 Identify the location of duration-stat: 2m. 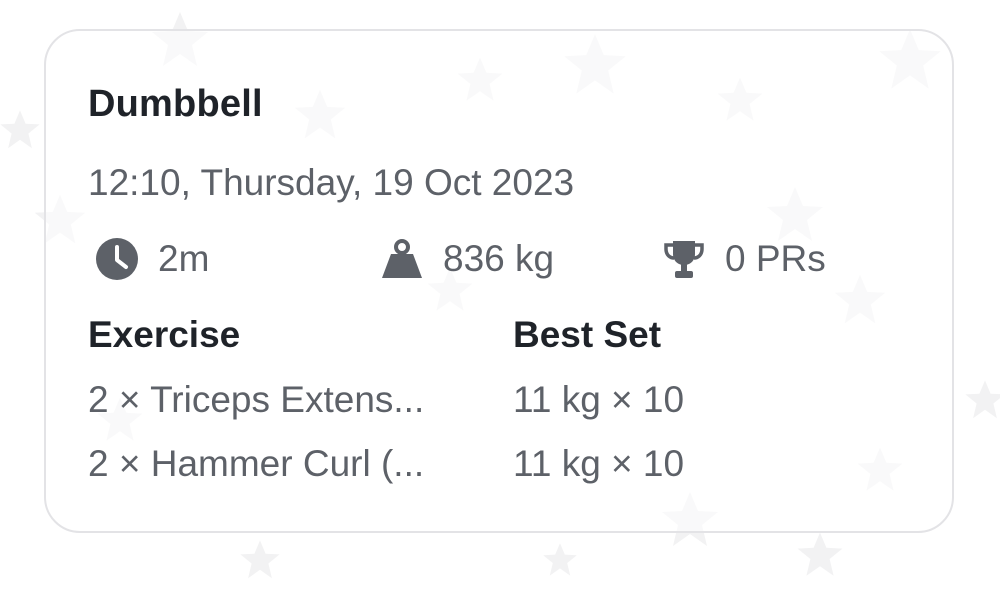
(151, 259).